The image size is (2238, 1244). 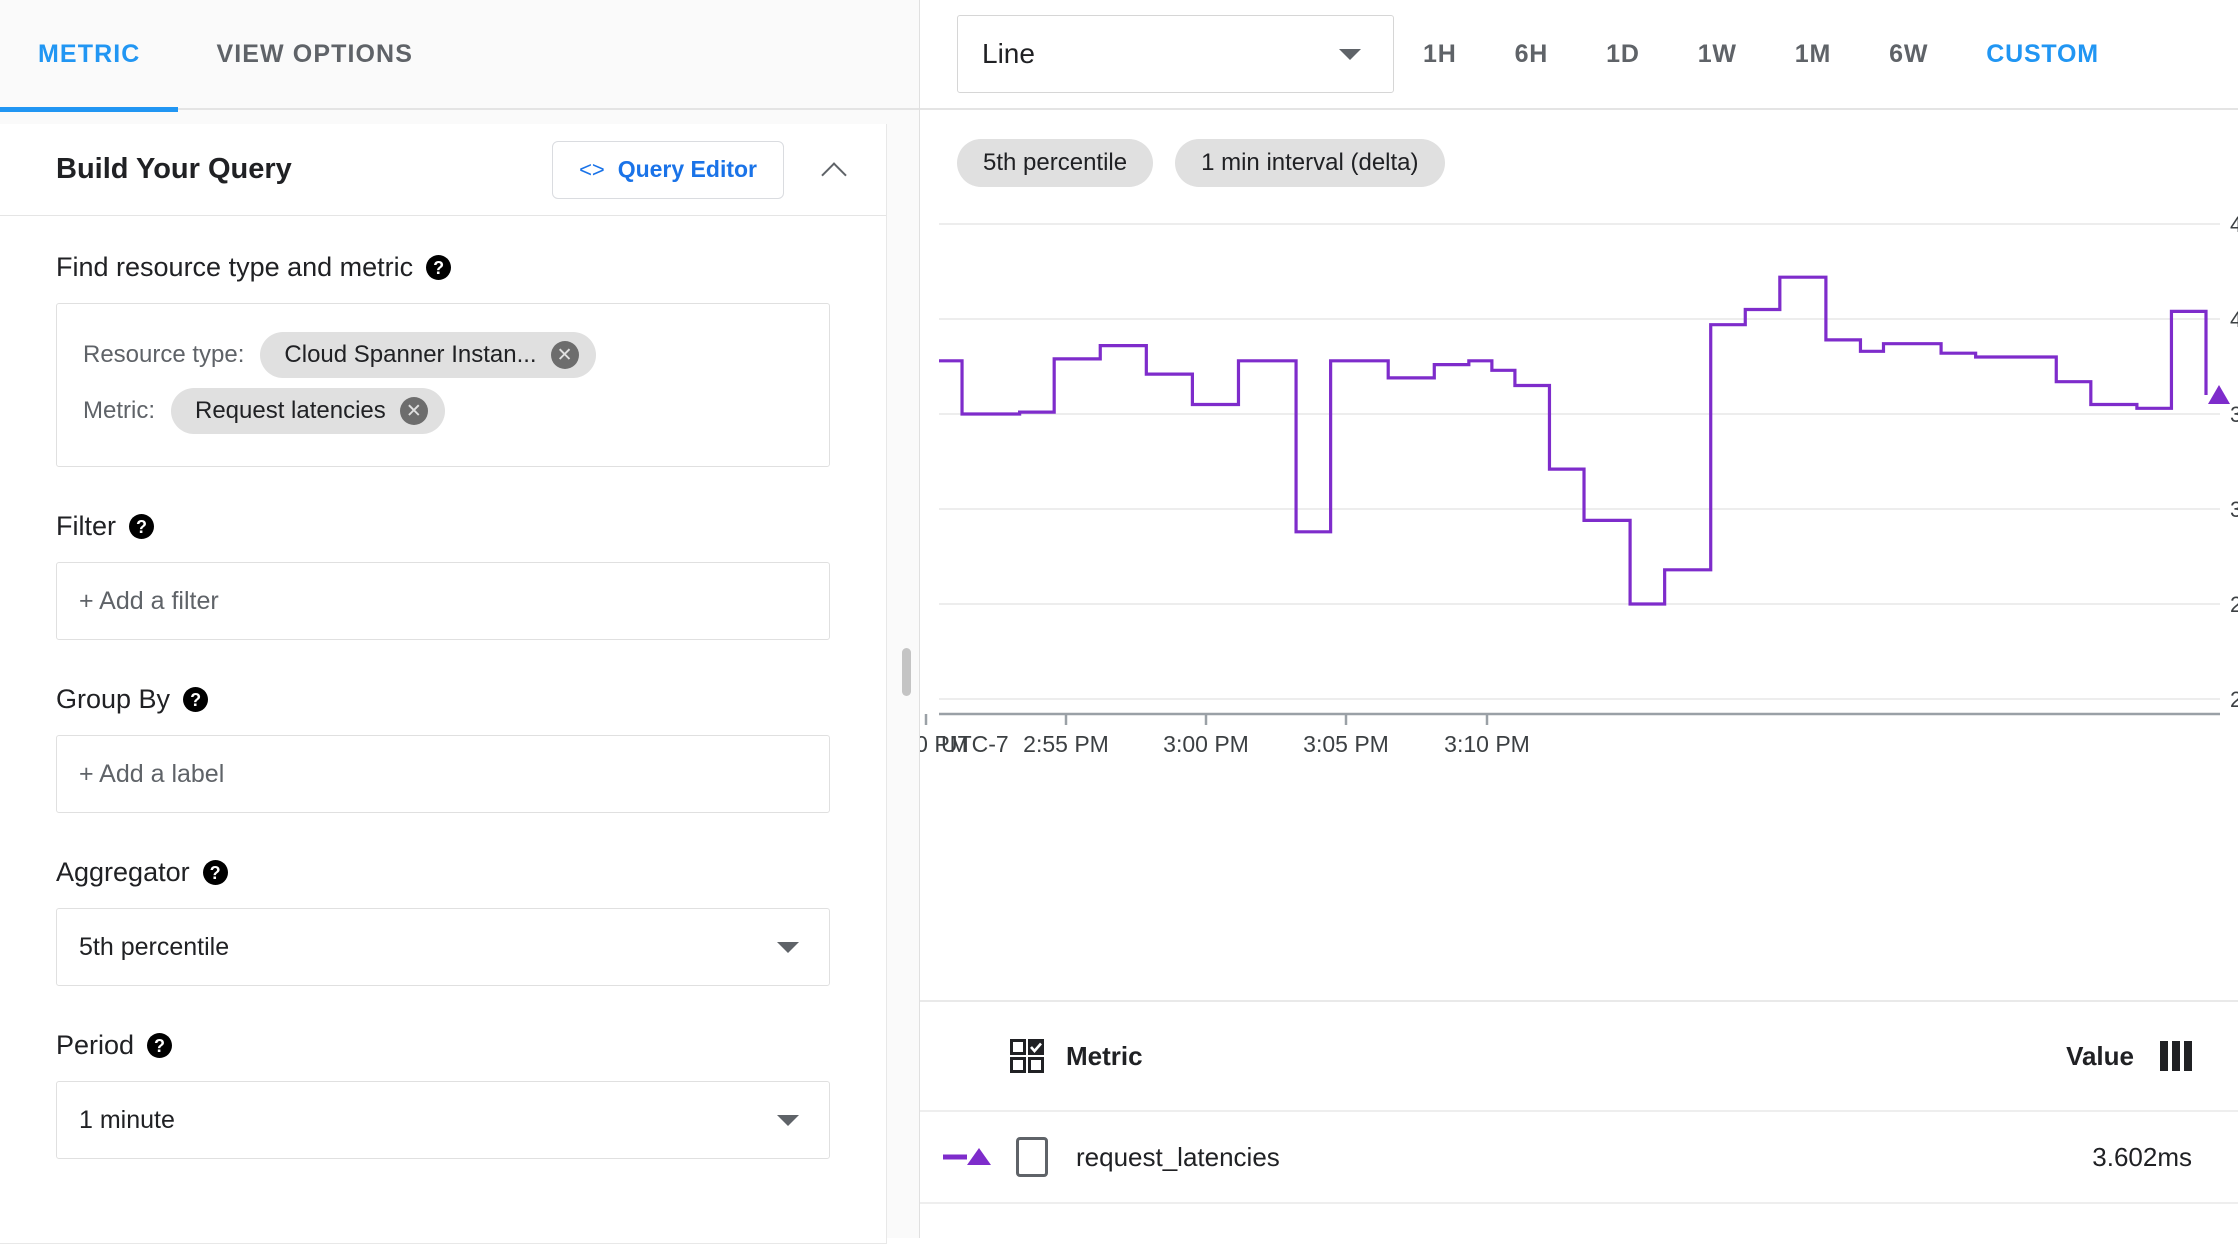 What do you see at coordinates (290, 410) in the screenshot?
I see `metric-chip-label: Request latencies` at bounding box center [290, 410].